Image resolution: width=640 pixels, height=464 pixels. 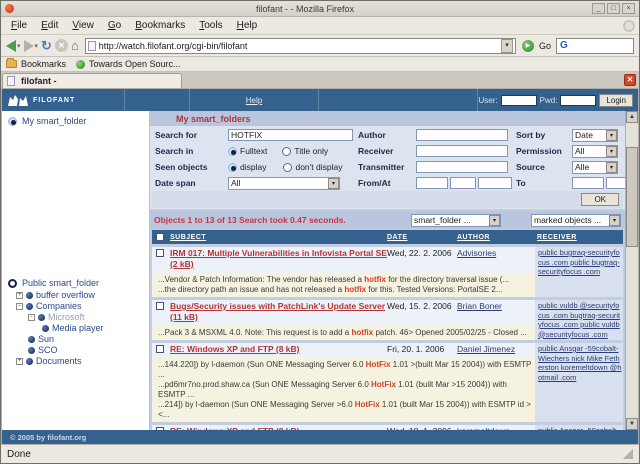 I want to click on tree-item-microsoft: - Microsoft, so click(x=78, y=317).